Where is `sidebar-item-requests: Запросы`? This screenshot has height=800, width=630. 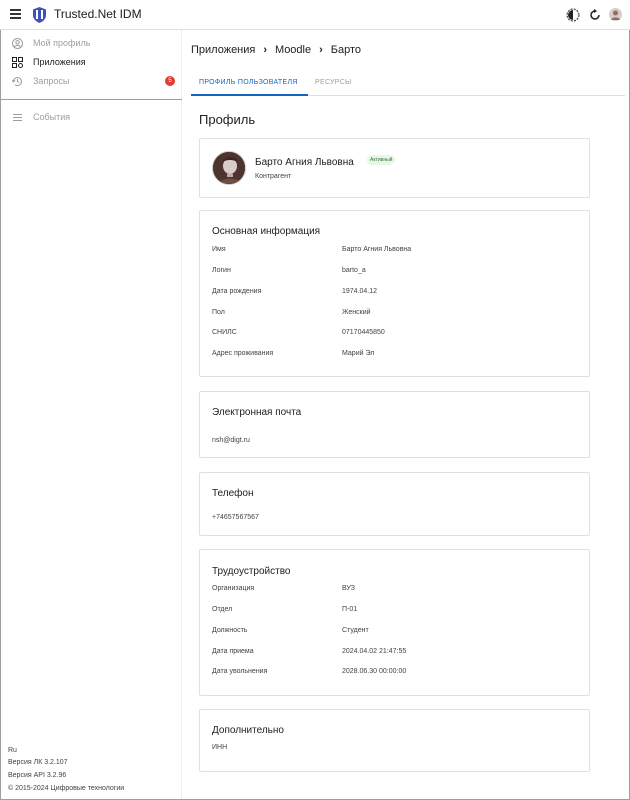 sidebar-item-requests: Запросы is located at coordinates (40, 81).